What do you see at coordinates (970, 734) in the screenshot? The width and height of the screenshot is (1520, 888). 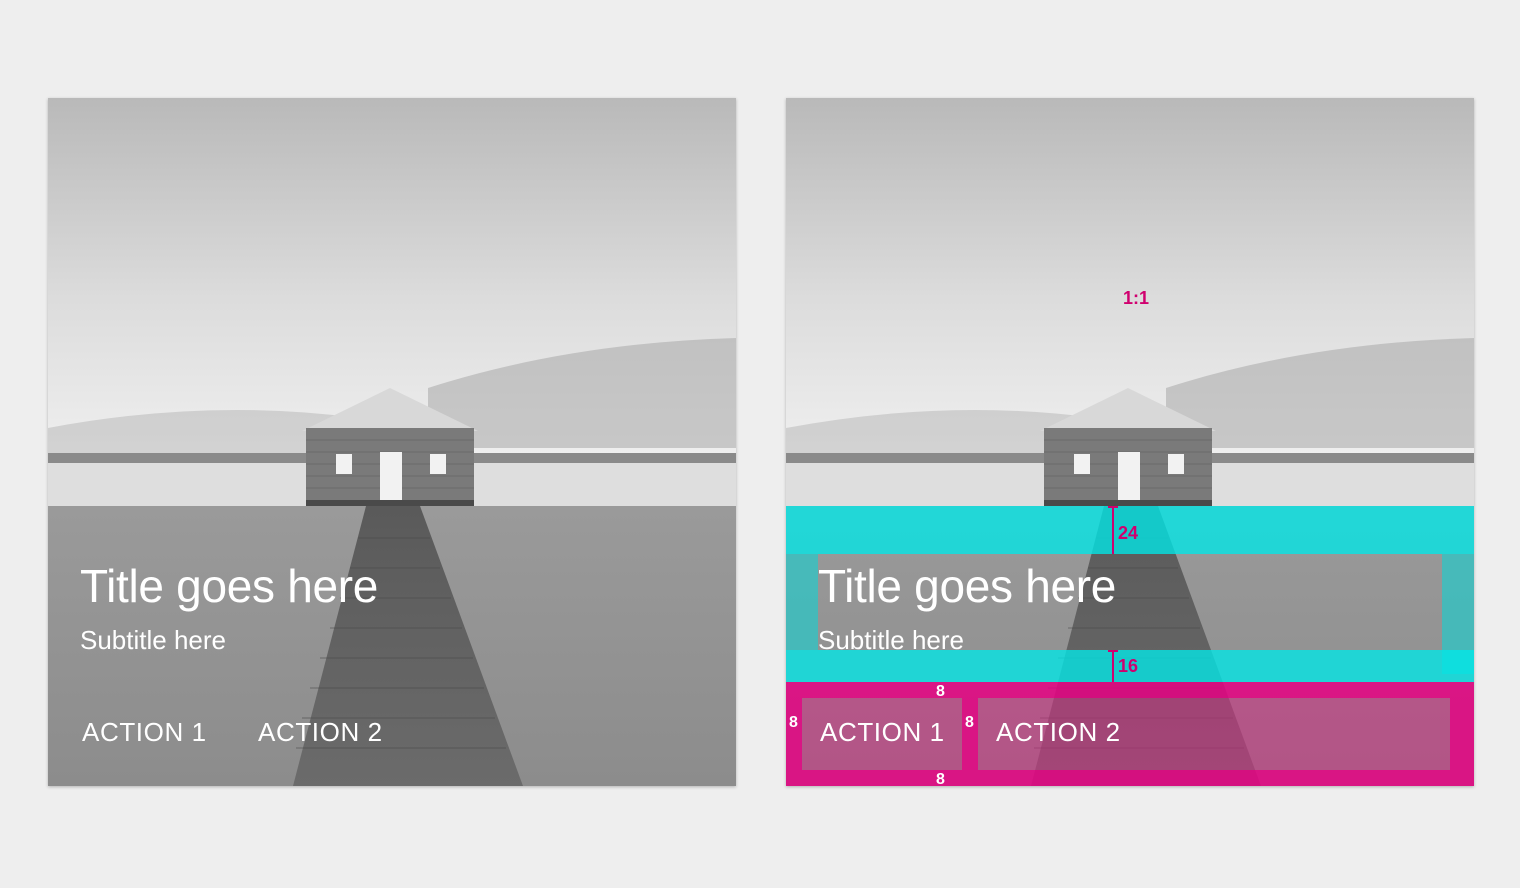 I see `action-gap-overlay` at bounding box center [970, 734].